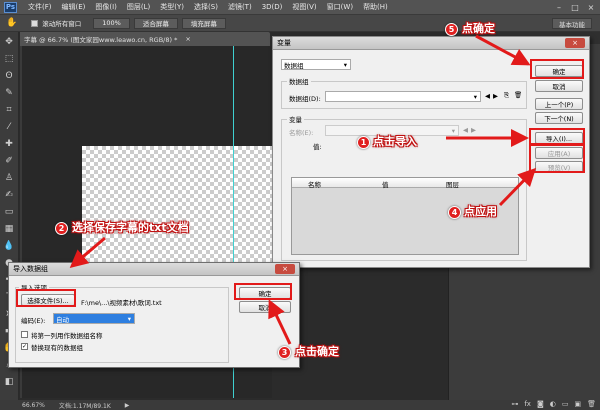 The width and height of the screenshot is (600, 410). What do you see at coordinates (575, 43) in the screenshot?
I see `variables-close-button: ×` at bounding box center [575, 43].